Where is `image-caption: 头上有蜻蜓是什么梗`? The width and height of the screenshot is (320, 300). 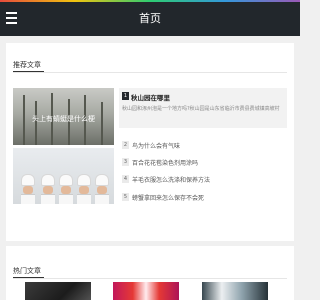 image-caption: 头上有蜻蜓是什么梗 is located at coordinates (63, 119).